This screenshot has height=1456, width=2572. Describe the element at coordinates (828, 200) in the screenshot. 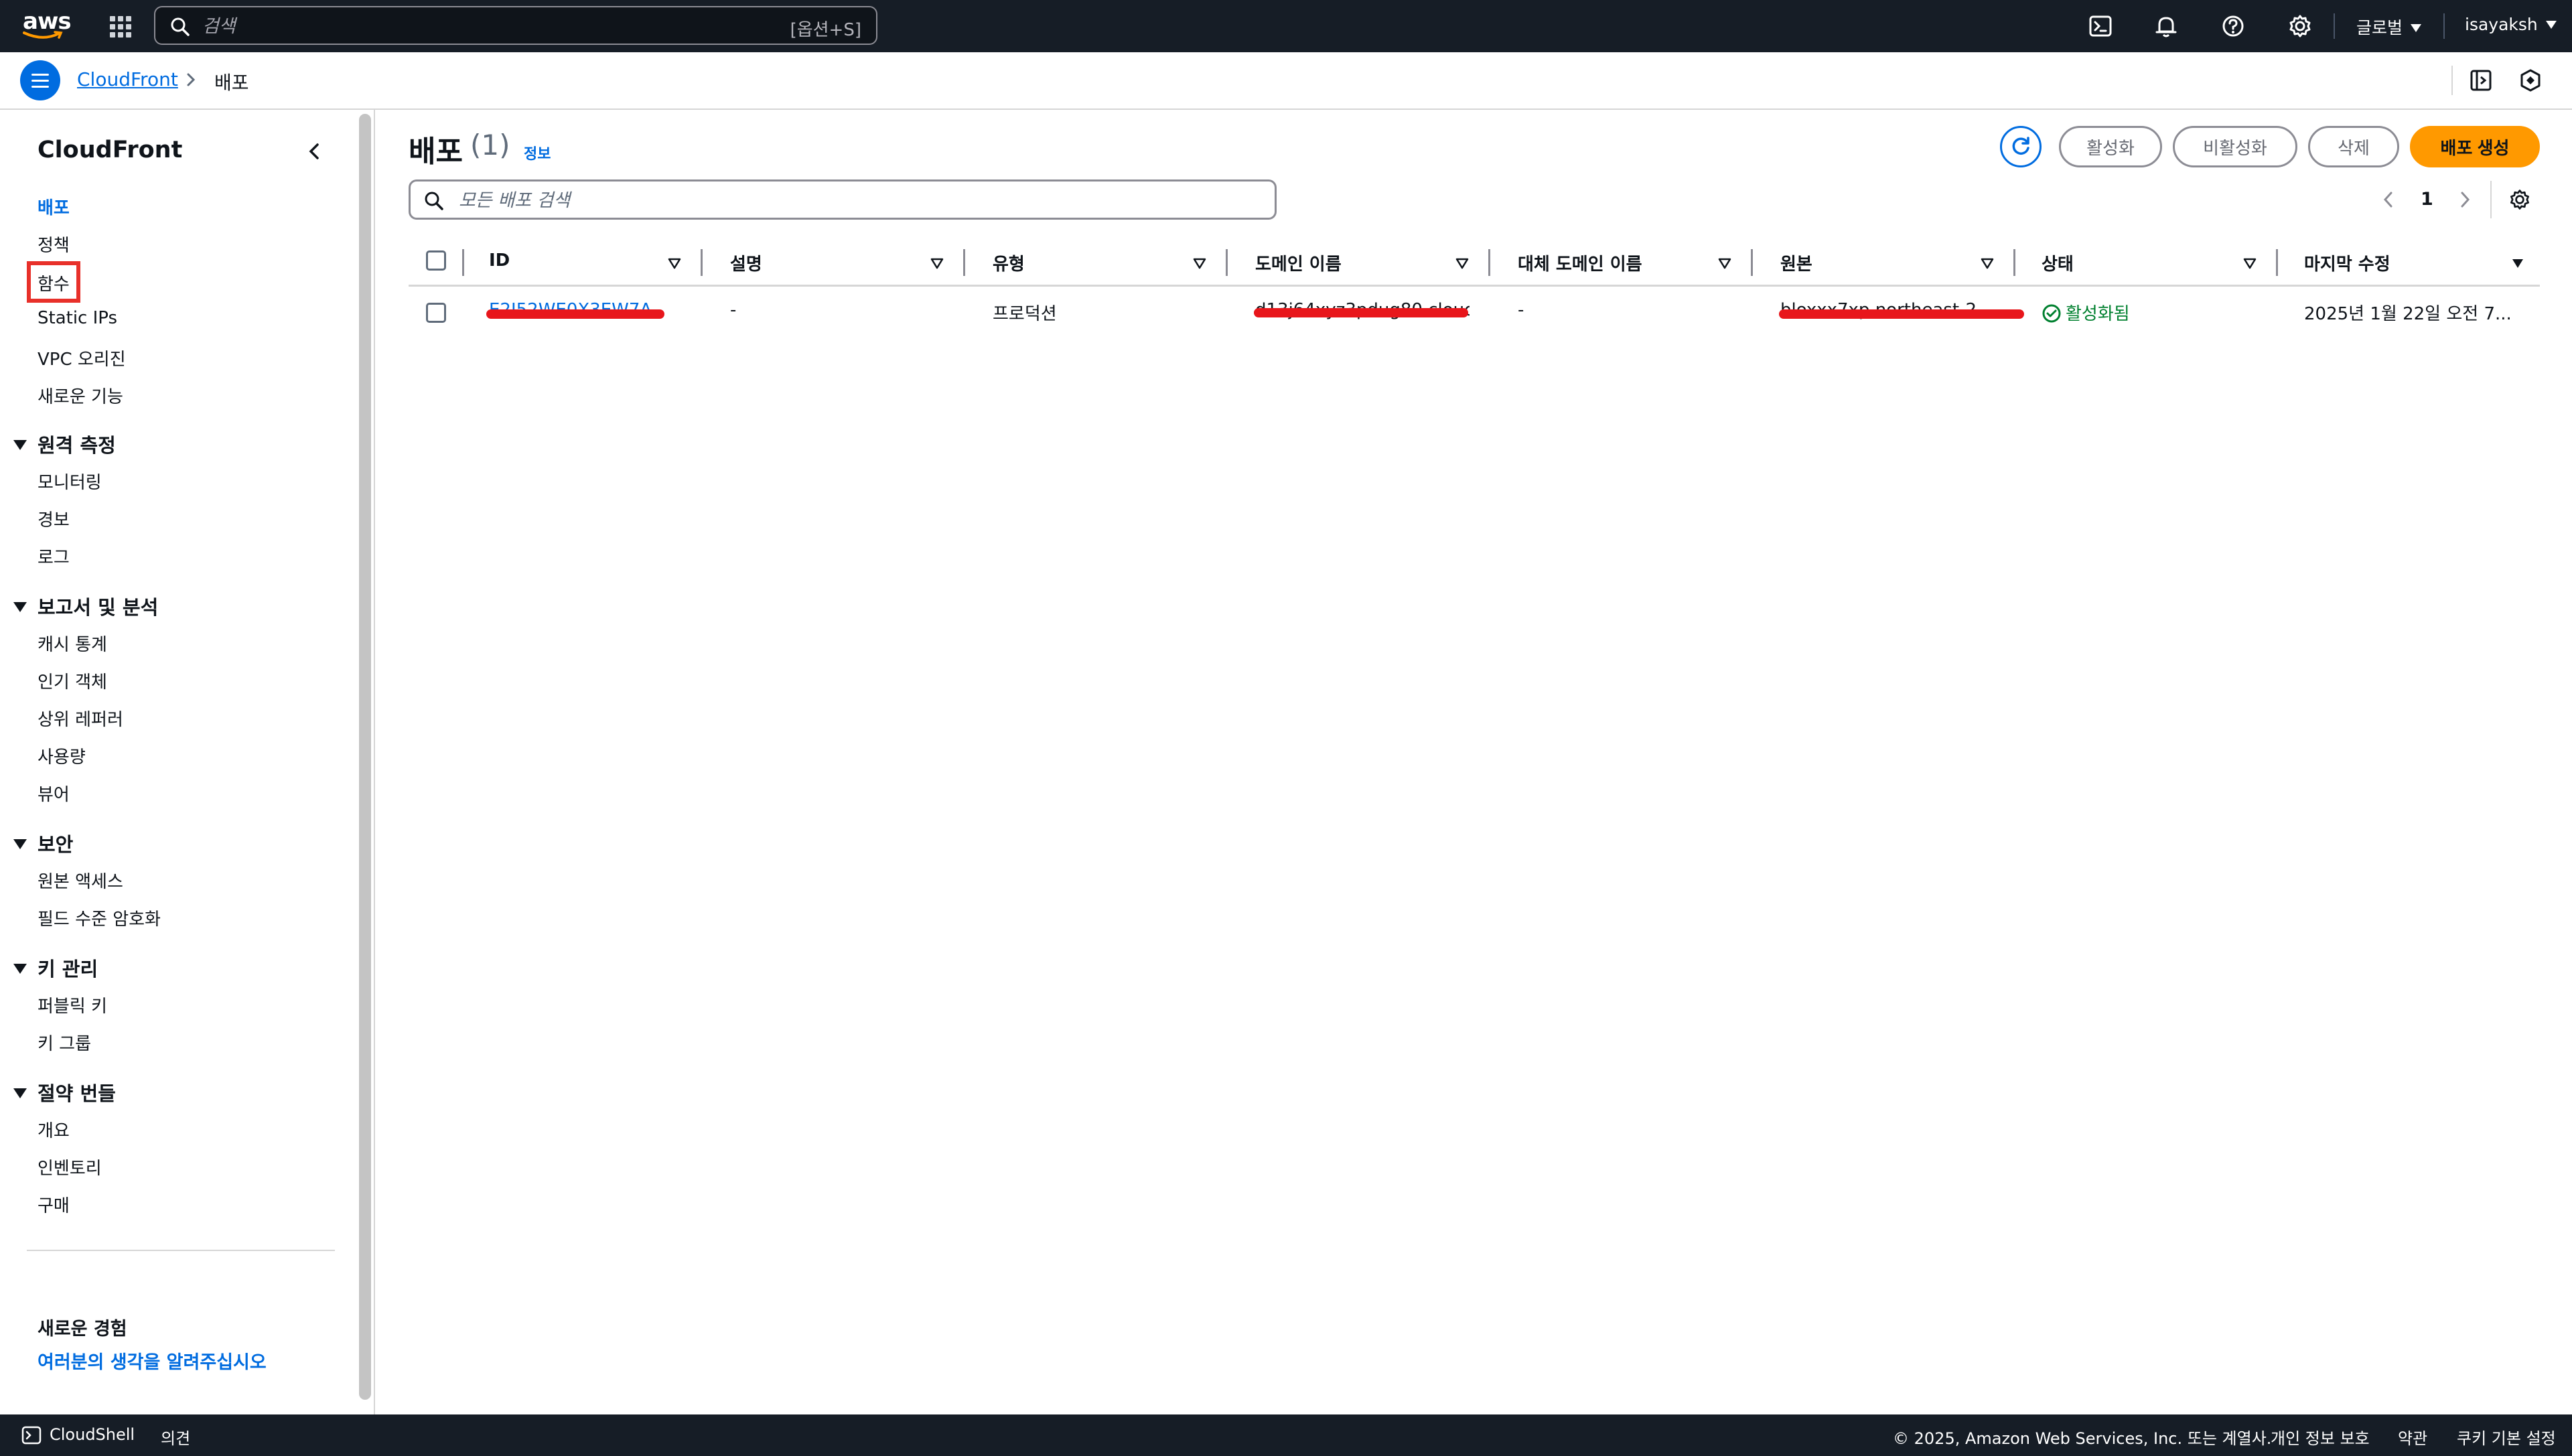

I see `distribution-filter-input` at that location.